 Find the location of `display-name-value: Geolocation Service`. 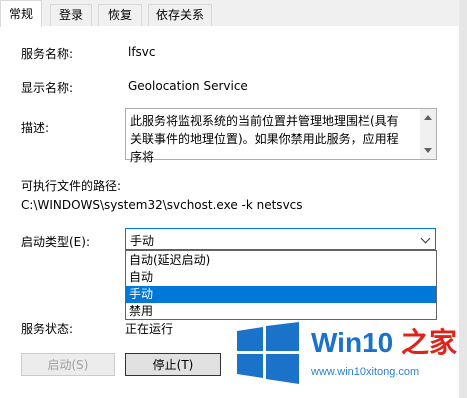

display-name-value: Geolocation Service is located at coordinates (188, 86).